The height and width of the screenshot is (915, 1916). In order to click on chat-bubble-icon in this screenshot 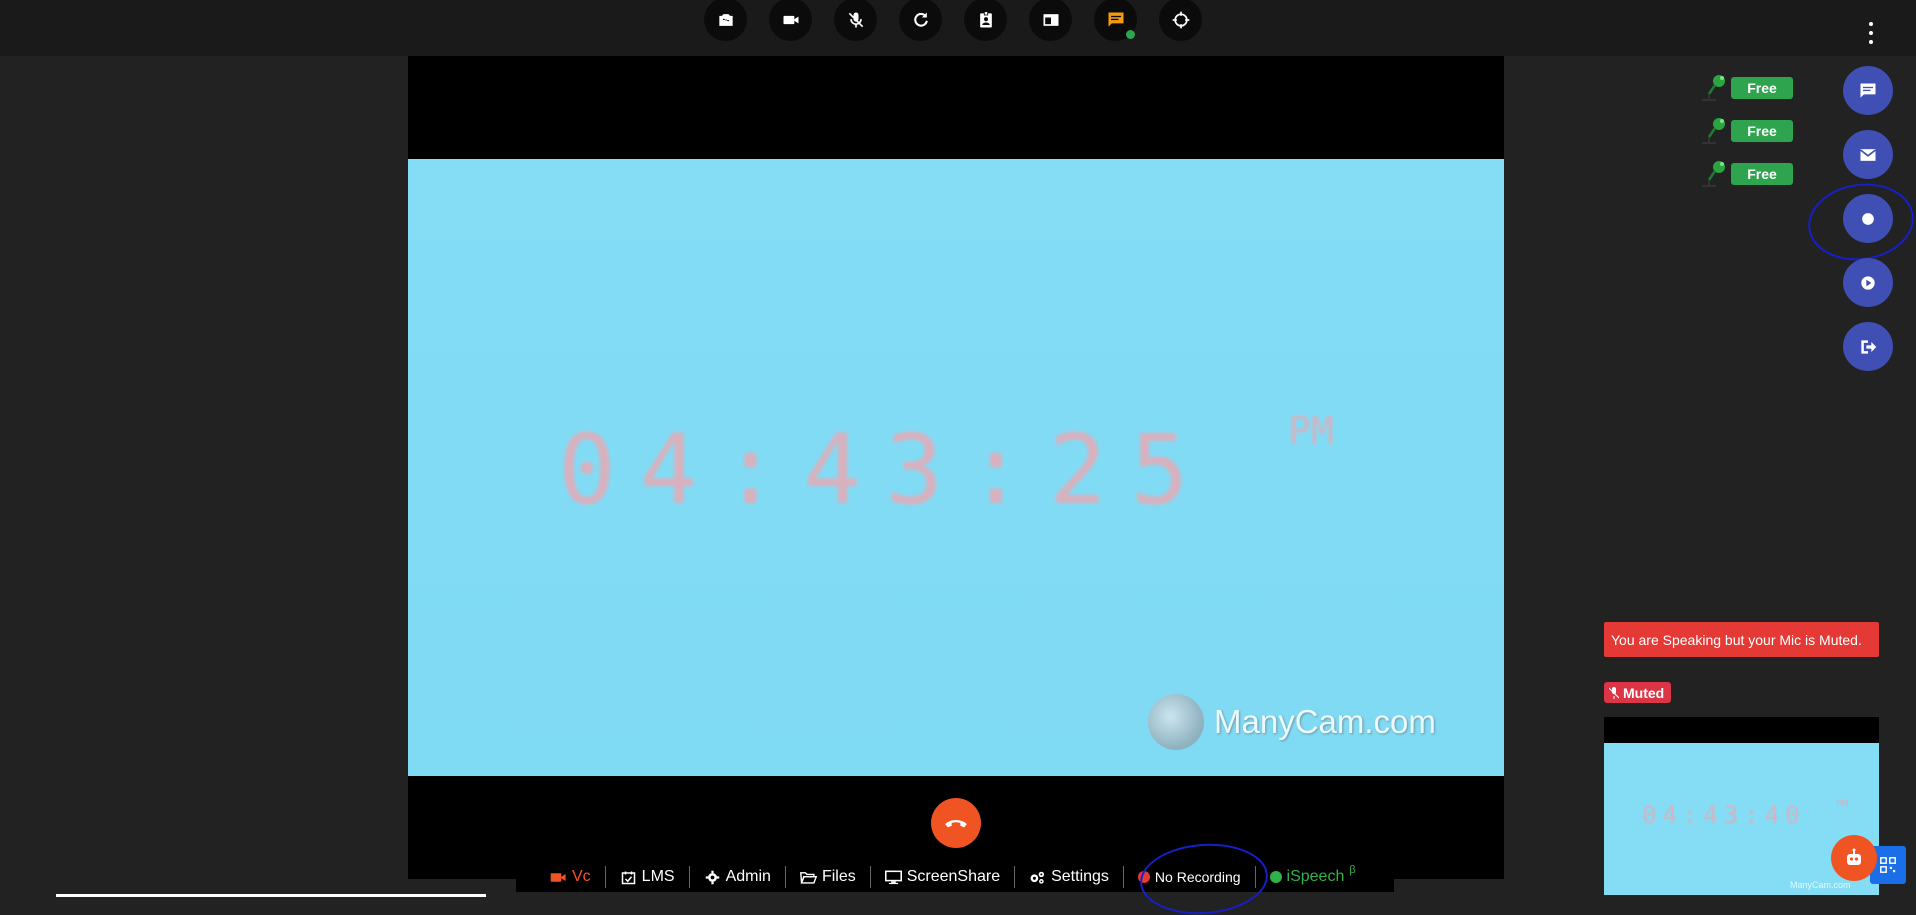, I will do `click(1868, 90)`.